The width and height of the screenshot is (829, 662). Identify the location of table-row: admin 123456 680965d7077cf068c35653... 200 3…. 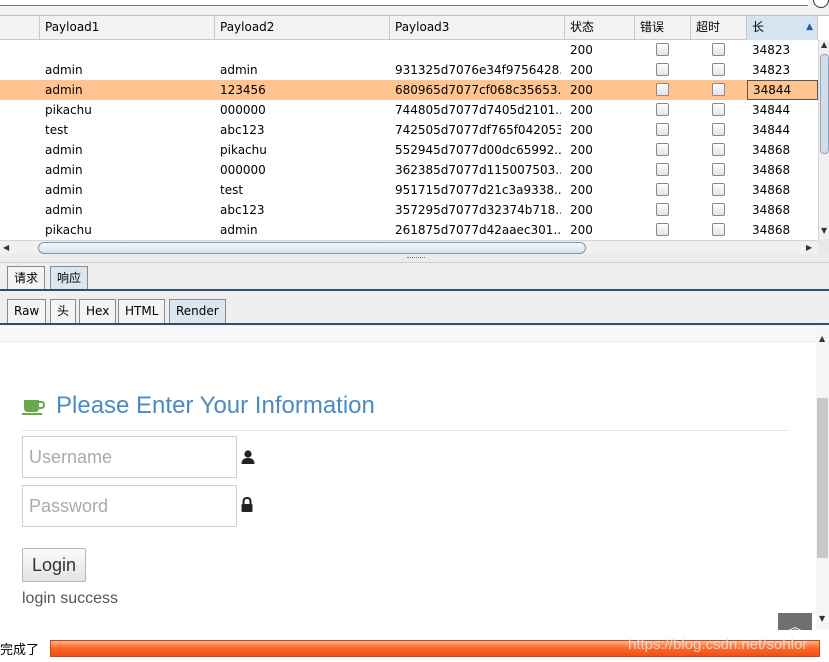
(409, 90).